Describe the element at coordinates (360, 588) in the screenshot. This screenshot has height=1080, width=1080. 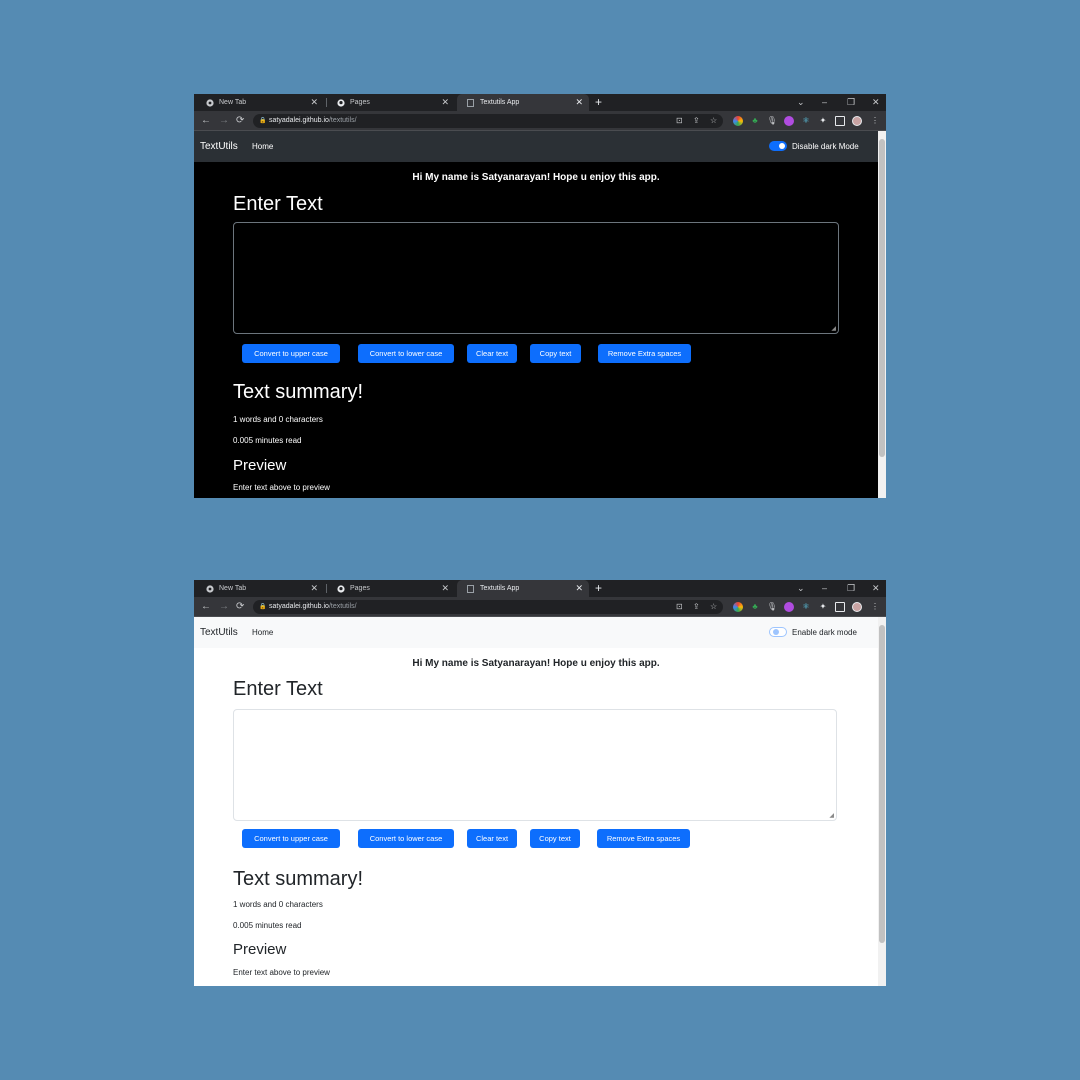
I see `tab-title: Pages` at that location.